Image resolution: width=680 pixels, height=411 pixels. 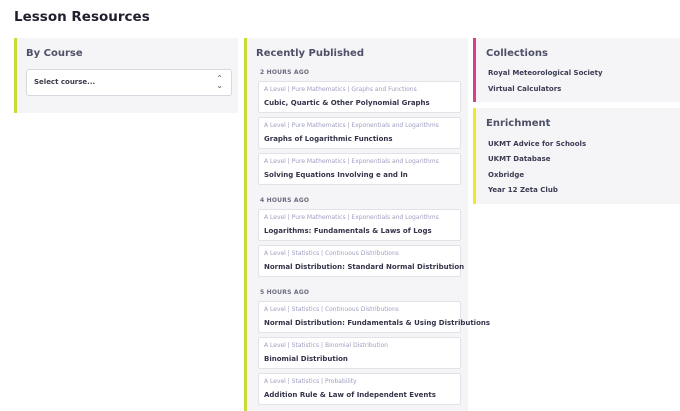 I want to click on enrichment-link-oxbridge: Oxbridge, so click(x=506, y=175).